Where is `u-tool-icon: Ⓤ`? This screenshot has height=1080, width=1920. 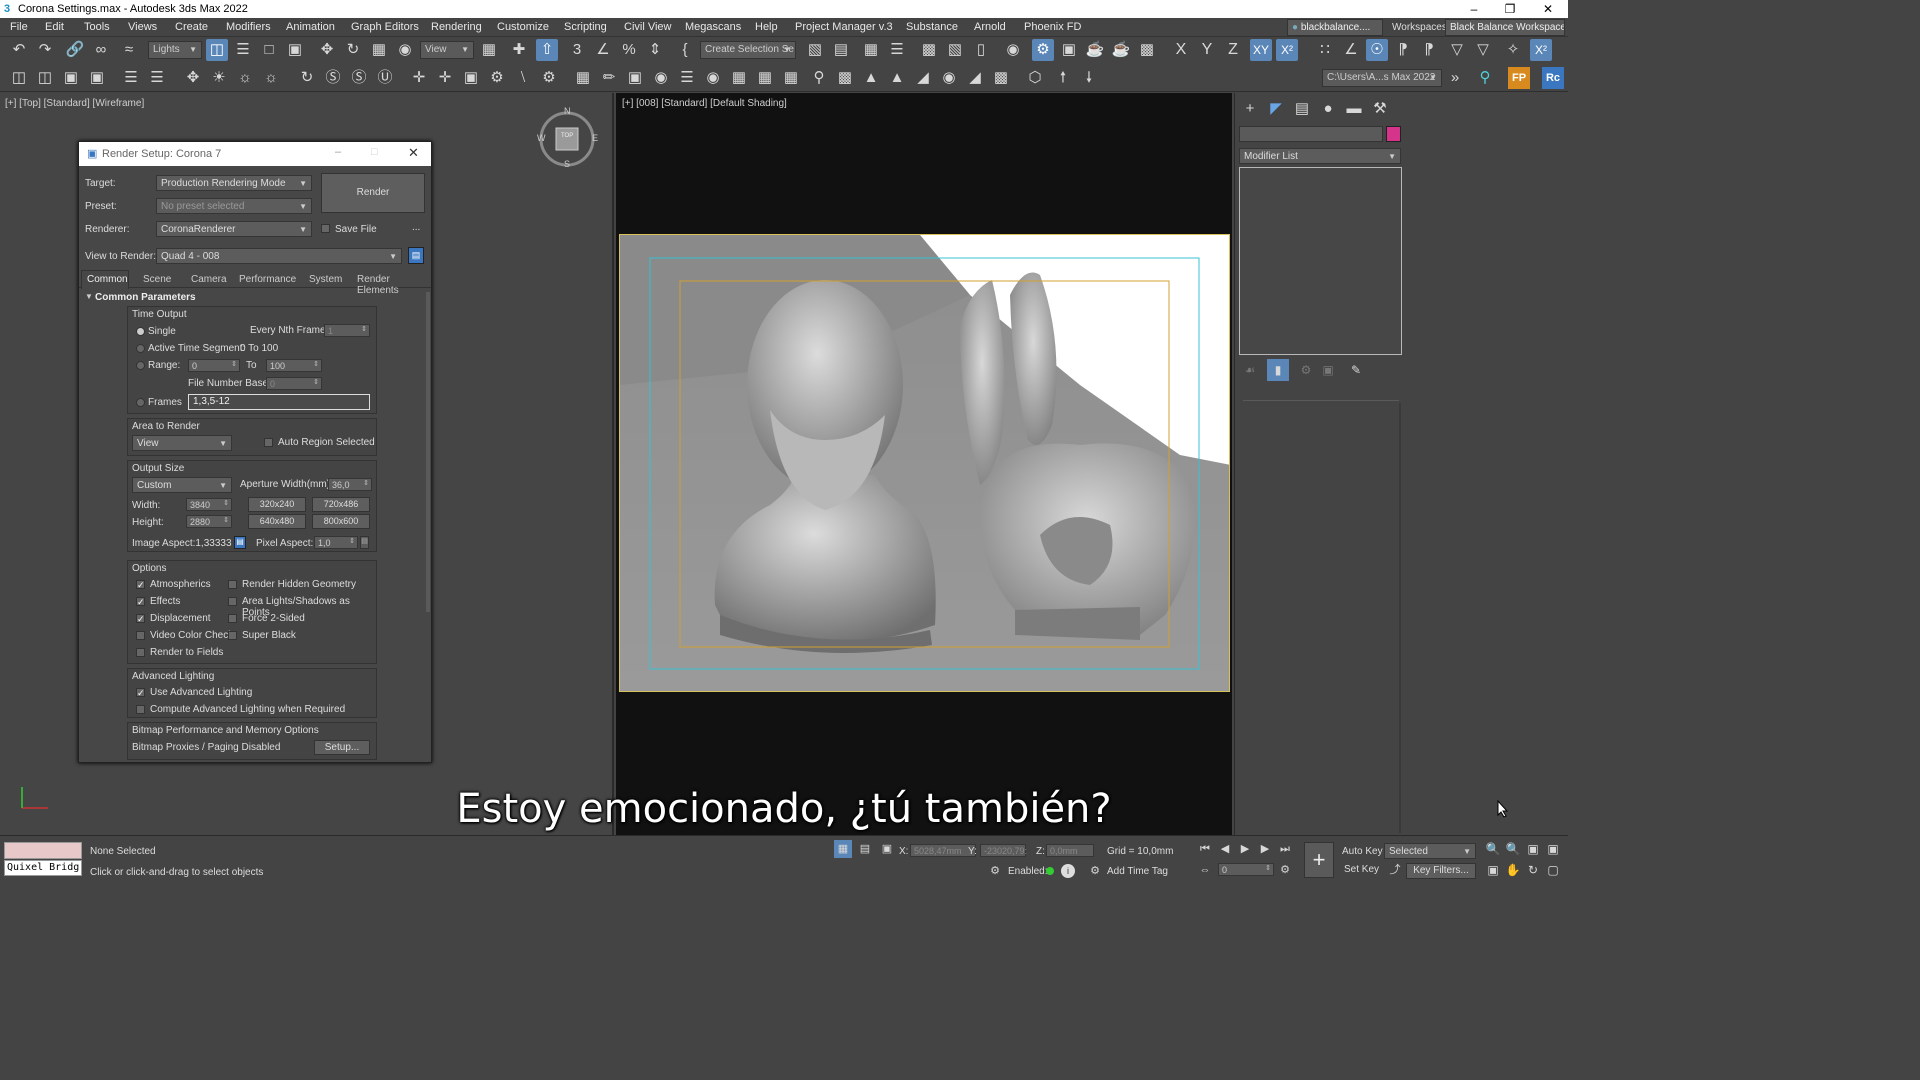
u-tool-icon: Ⓤ is located at coordinates (385, 78).